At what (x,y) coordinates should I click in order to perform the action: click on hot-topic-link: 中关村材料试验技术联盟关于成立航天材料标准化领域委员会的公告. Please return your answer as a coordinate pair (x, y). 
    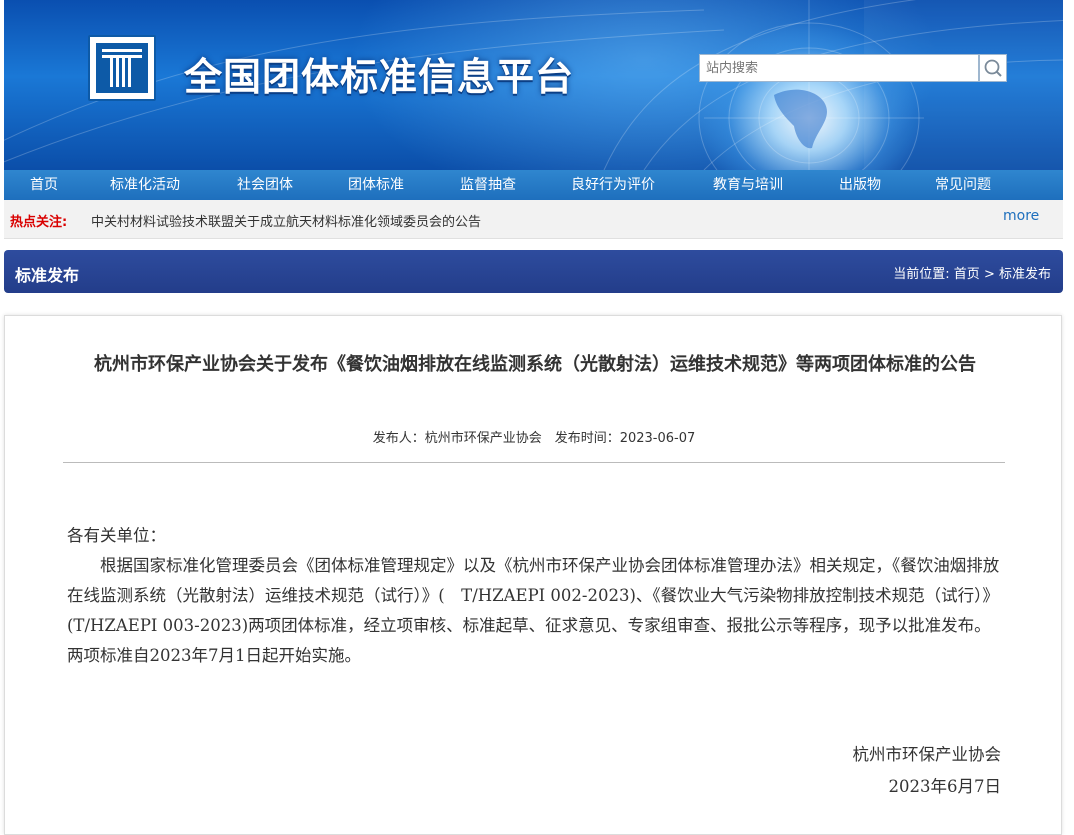
    Looking at the image, I should click on (286, 220).